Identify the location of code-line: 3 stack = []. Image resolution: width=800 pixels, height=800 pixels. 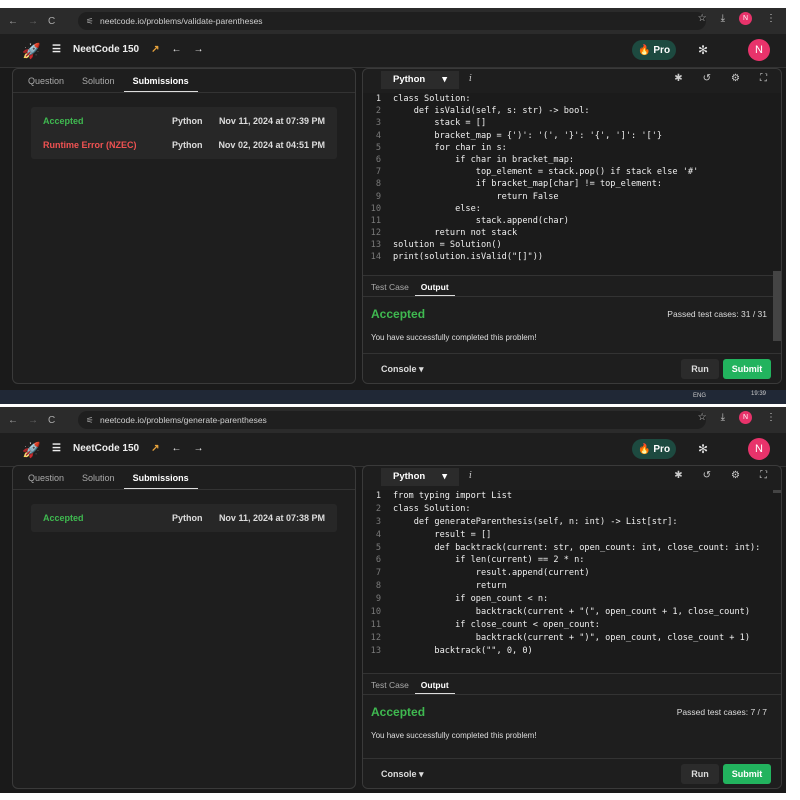
(572, 123).